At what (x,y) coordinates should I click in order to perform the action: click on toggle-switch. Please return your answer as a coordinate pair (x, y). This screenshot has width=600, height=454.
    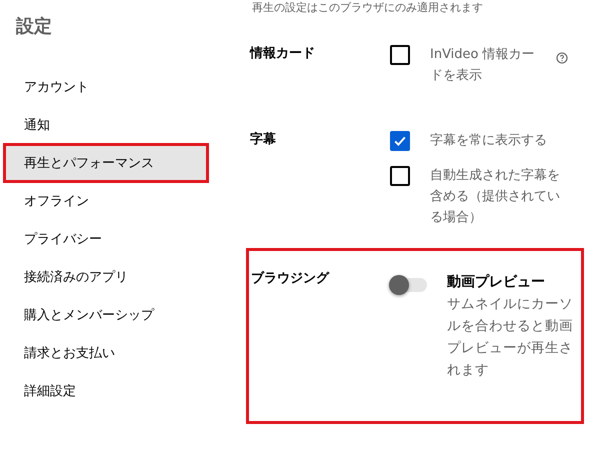
    Looking at the image, I should click on (409, 285).